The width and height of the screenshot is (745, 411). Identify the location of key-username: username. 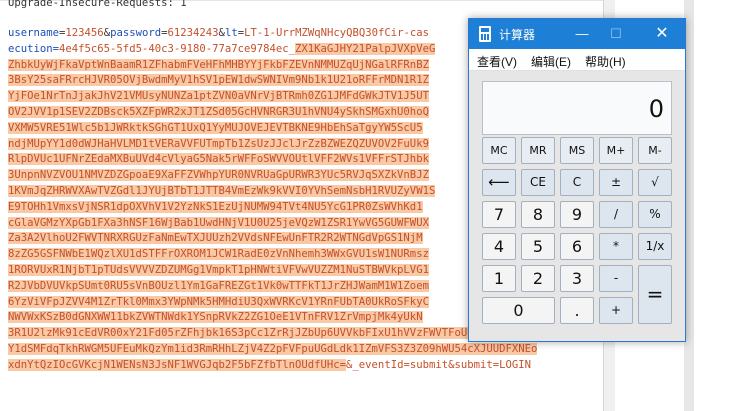
(34, 33).